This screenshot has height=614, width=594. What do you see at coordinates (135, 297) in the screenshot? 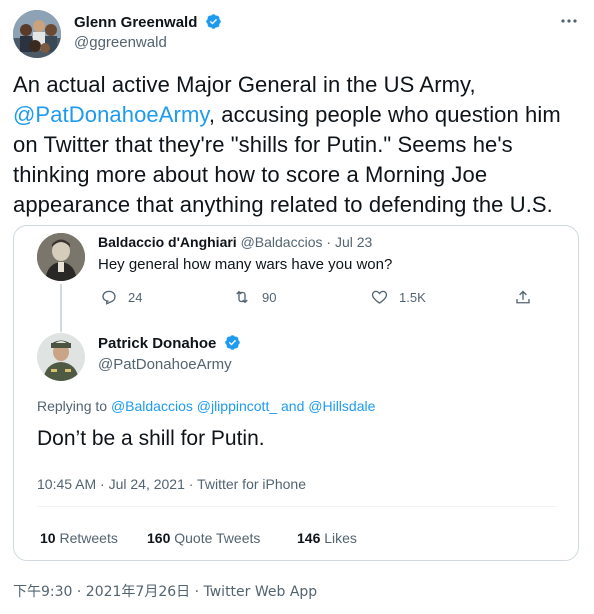
I see `reply-count: 24` at bounding box center [135, 297].